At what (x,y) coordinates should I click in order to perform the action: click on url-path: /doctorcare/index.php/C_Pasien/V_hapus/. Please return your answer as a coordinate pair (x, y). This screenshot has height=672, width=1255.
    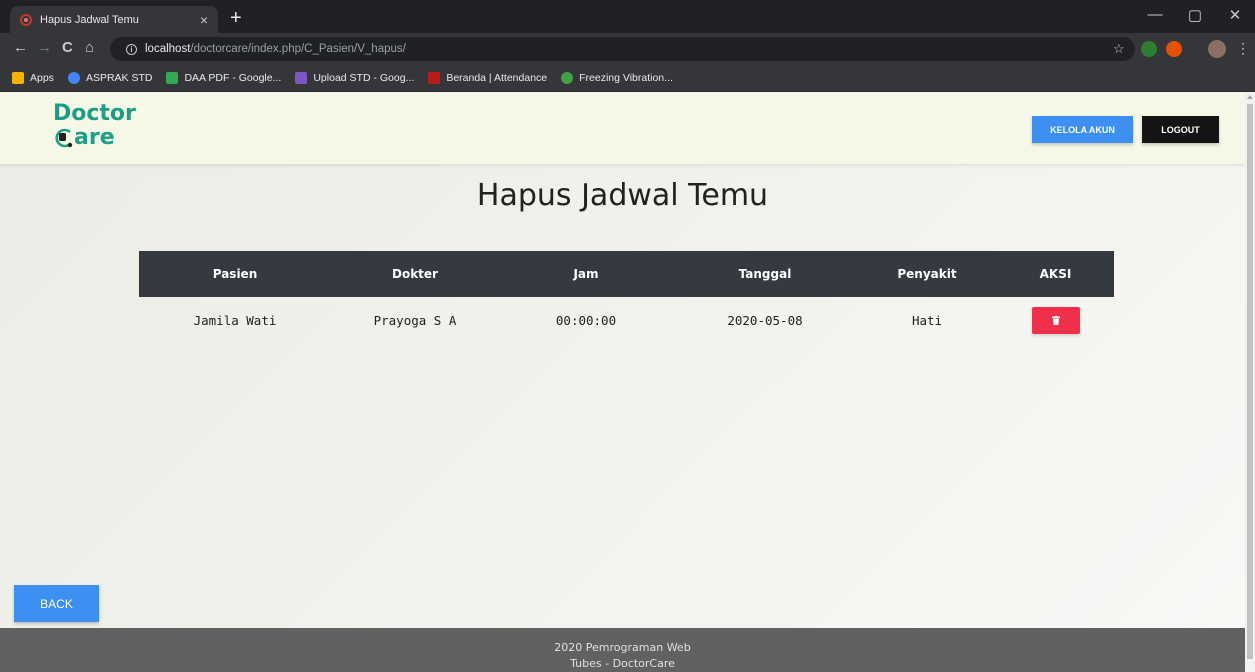
    Looking at the image, I should click on (298, 49).